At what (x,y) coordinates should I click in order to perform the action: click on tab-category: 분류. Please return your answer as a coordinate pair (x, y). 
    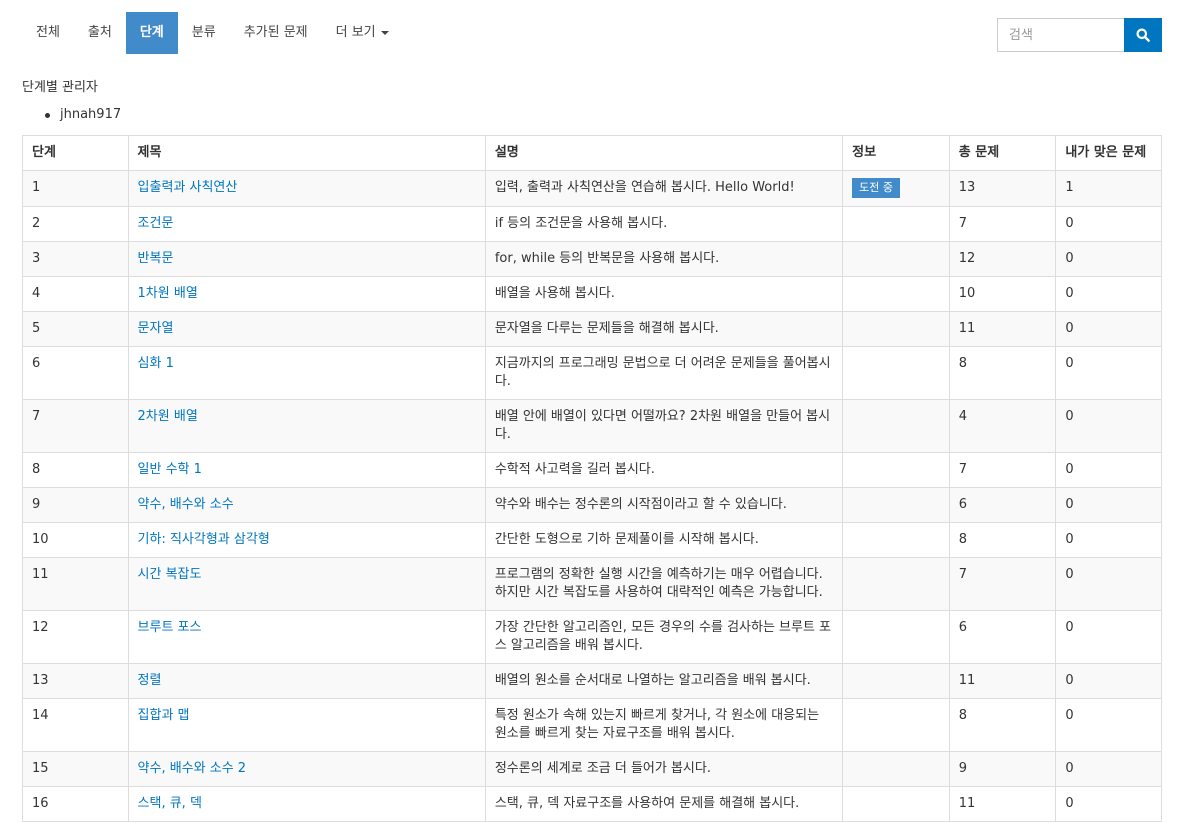
    Looking at the image, I should click on (204, 33).